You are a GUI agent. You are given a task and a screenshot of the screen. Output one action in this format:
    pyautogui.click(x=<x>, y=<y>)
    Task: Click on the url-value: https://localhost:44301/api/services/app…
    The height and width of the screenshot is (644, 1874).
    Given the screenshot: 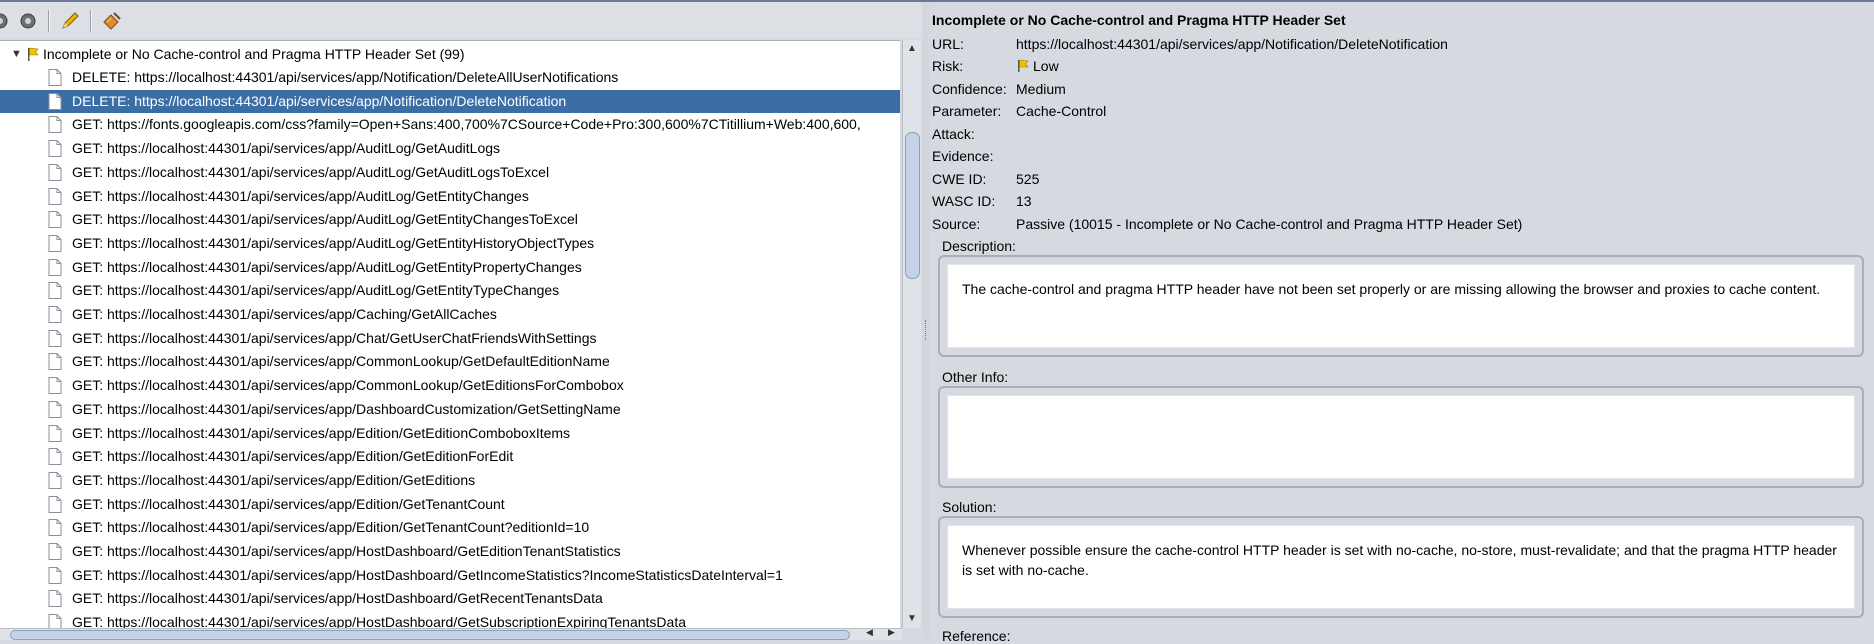 What is the action you would take?
    pyautogui.click(x=1232, y=44)
    